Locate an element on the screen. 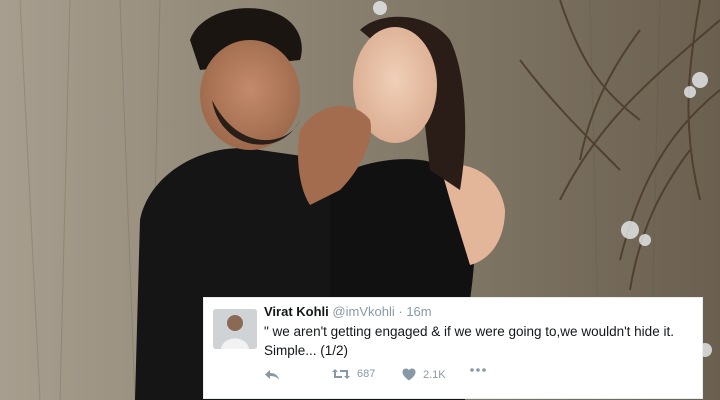 The height and width of the screenshot is (400, 720). tweet-header: Virat Kohli @imVkohli · 16m is located at coordinates (478, 311).